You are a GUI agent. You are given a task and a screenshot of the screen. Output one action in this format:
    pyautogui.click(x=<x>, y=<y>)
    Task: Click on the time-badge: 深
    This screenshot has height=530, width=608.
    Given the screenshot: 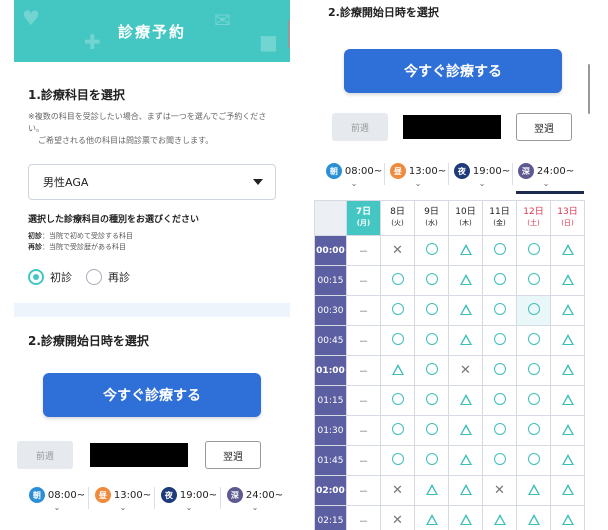 What is the action you would take?
    pyautogui.click(x=525, y=171)
    